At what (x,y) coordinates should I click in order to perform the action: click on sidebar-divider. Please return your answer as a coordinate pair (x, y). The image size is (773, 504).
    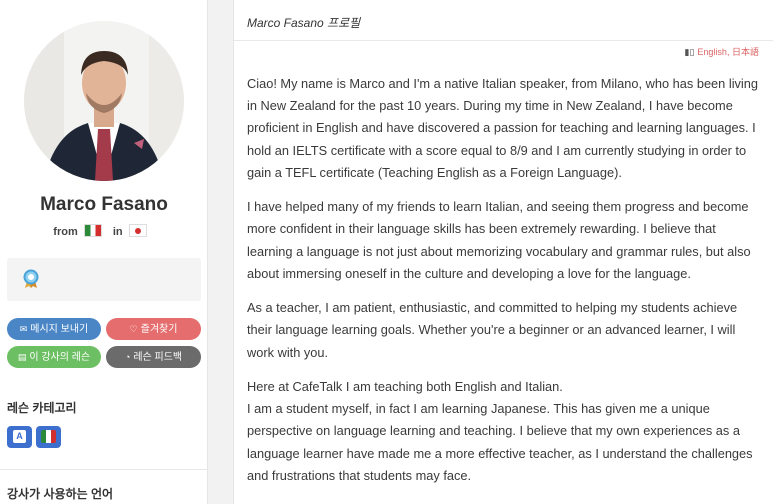
    Looking at the image, I should click on (104, 469).